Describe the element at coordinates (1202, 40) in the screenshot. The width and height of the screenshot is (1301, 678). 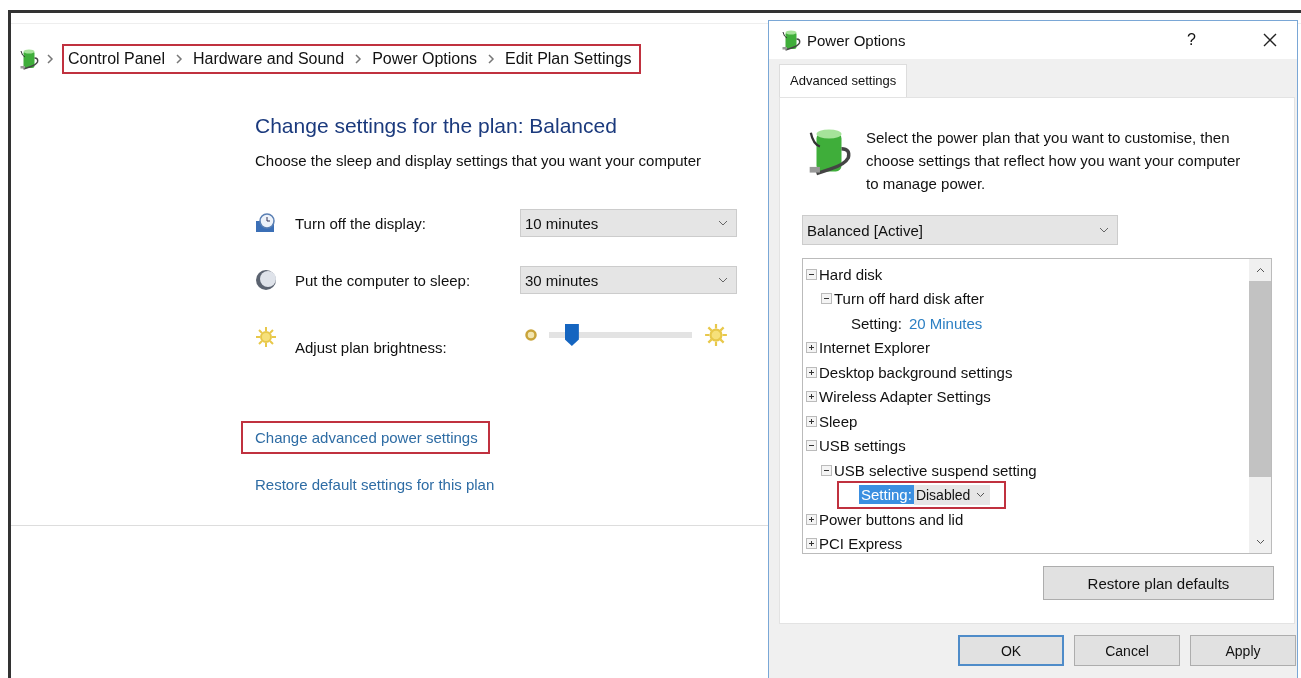
I see `help-button: ?` at that location.